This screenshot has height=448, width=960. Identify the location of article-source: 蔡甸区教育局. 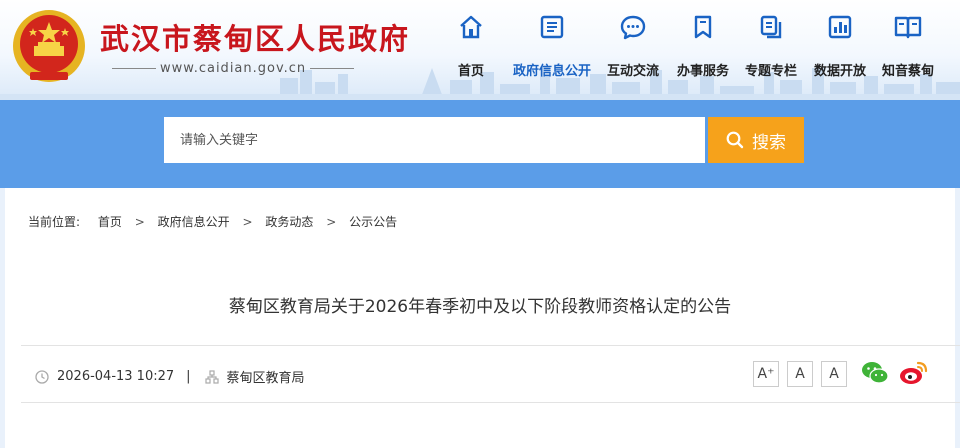
(265, 378).